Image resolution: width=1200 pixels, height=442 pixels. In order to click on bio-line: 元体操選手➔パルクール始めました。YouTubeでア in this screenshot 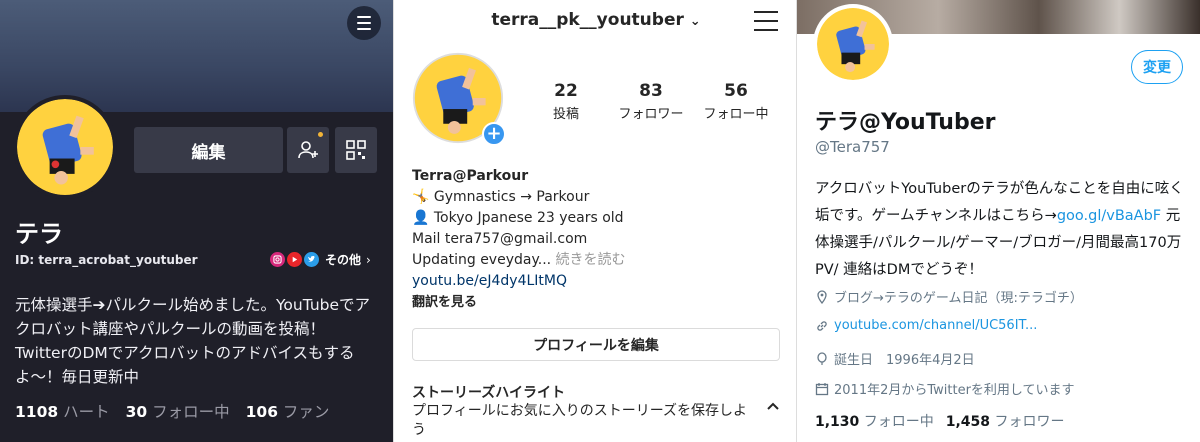, I will do `click(193, 305)`.